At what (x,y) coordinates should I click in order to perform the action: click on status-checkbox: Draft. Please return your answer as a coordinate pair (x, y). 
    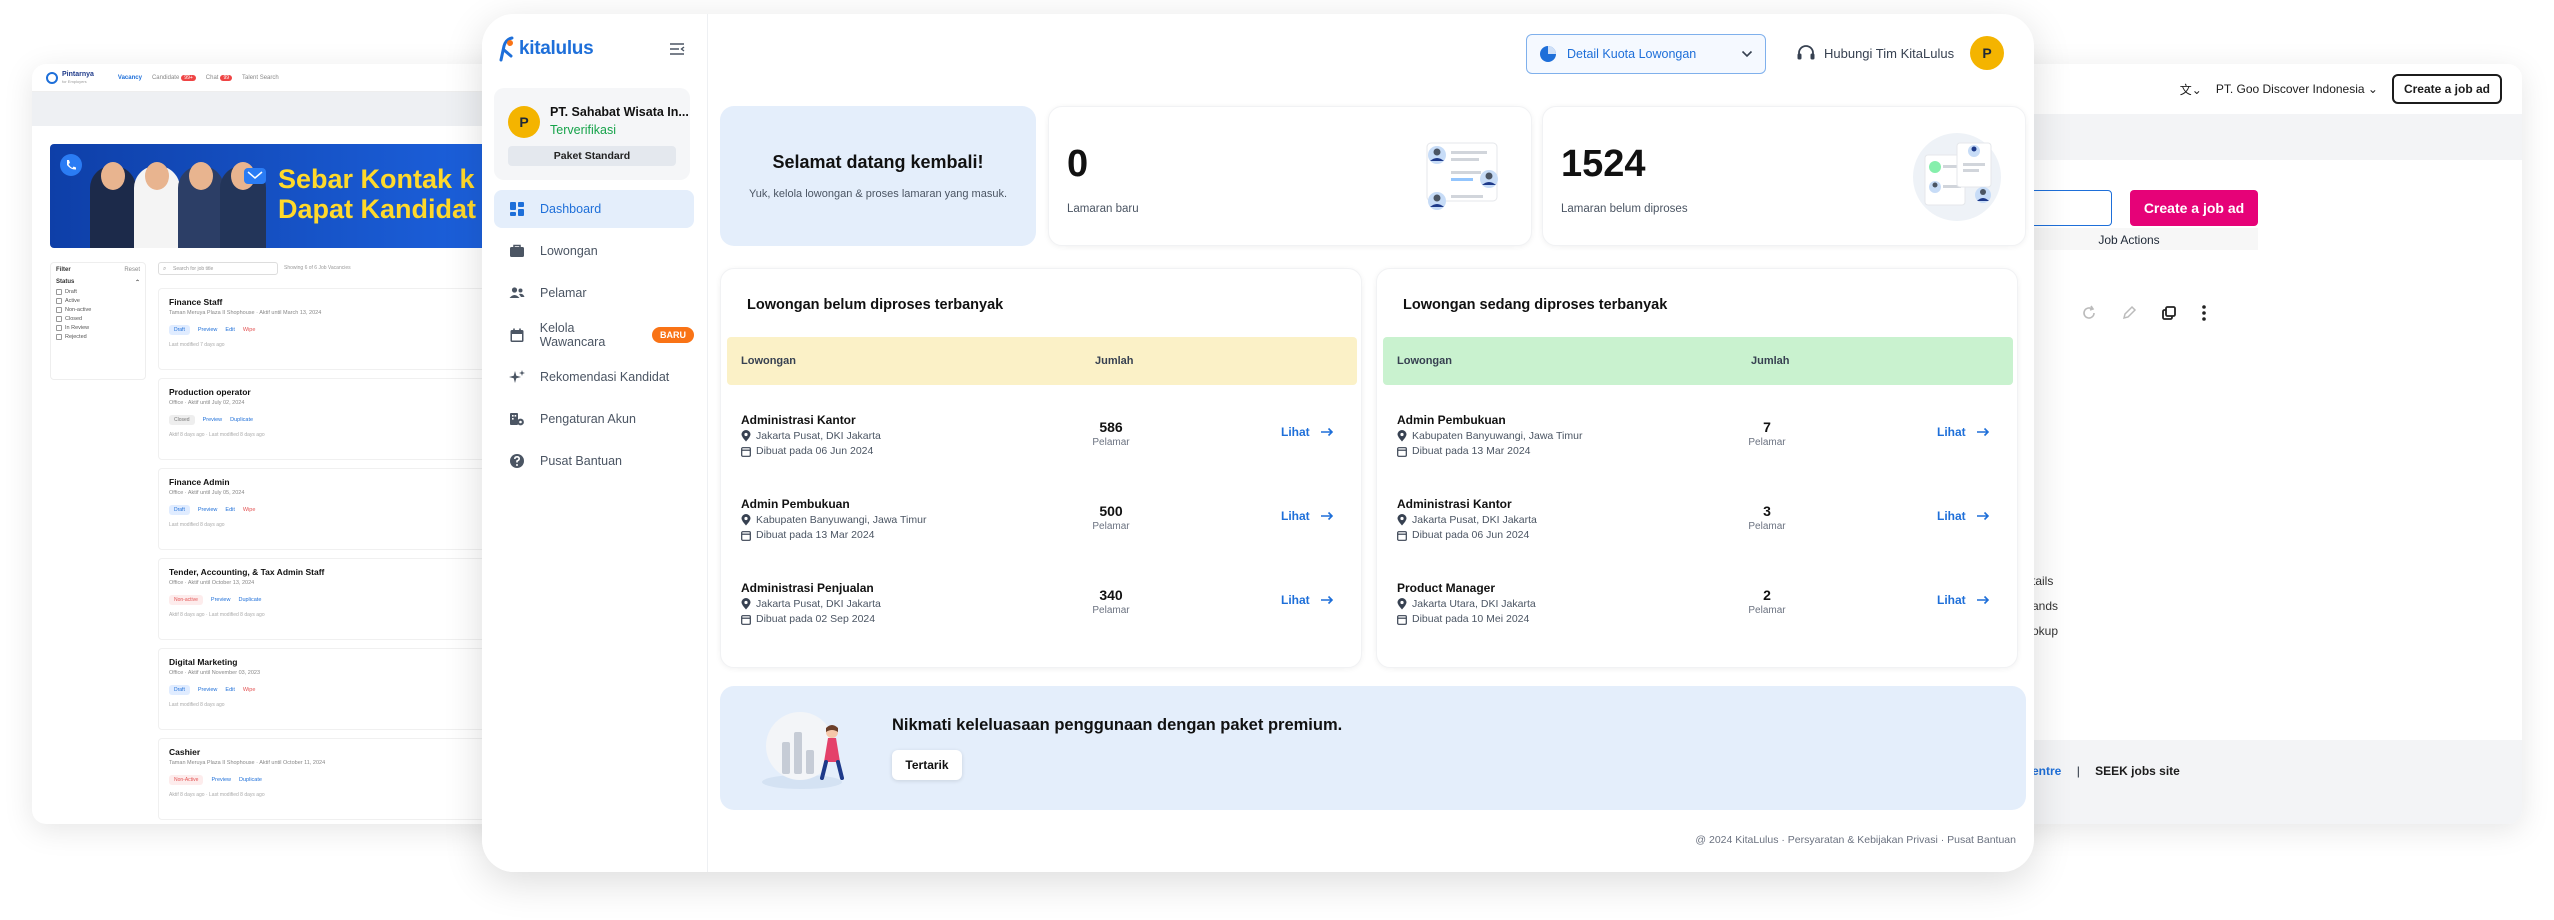
    Looking at the image, I should click on (98, 292).